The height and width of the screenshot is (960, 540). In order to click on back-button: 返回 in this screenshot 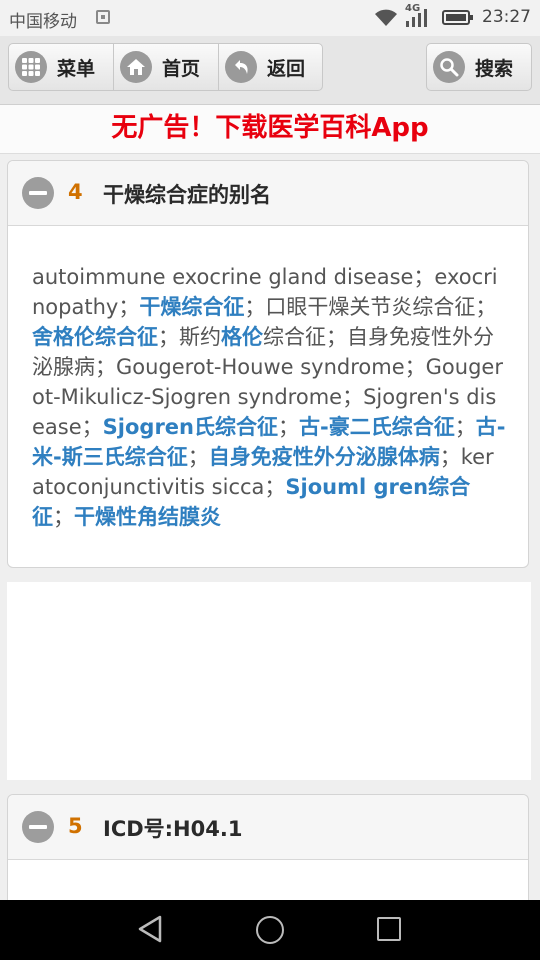, I will do `click(270, 67)`.